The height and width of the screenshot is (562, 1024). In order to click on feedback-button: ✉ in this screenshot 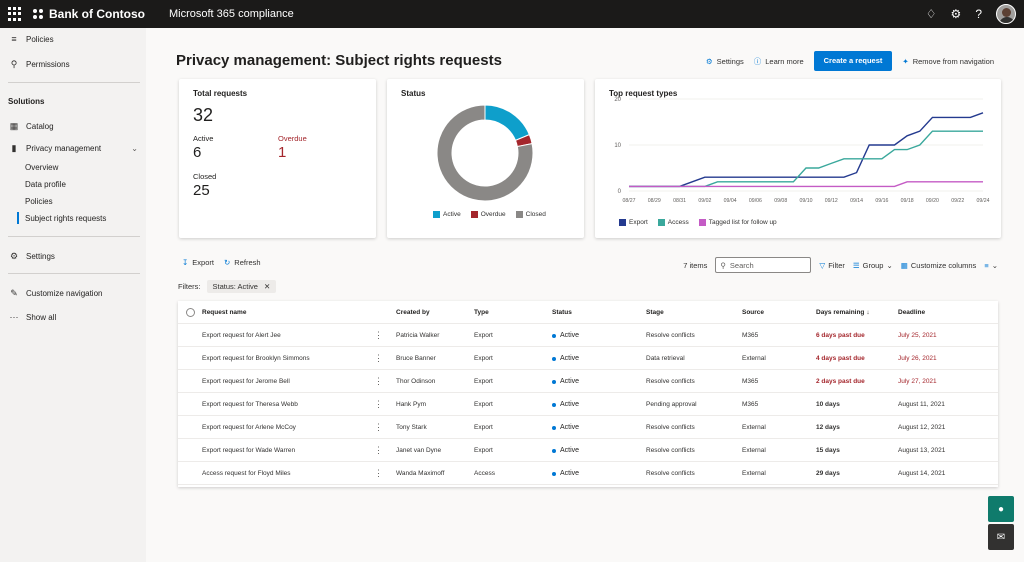, I will do `click(1001, 537)`.